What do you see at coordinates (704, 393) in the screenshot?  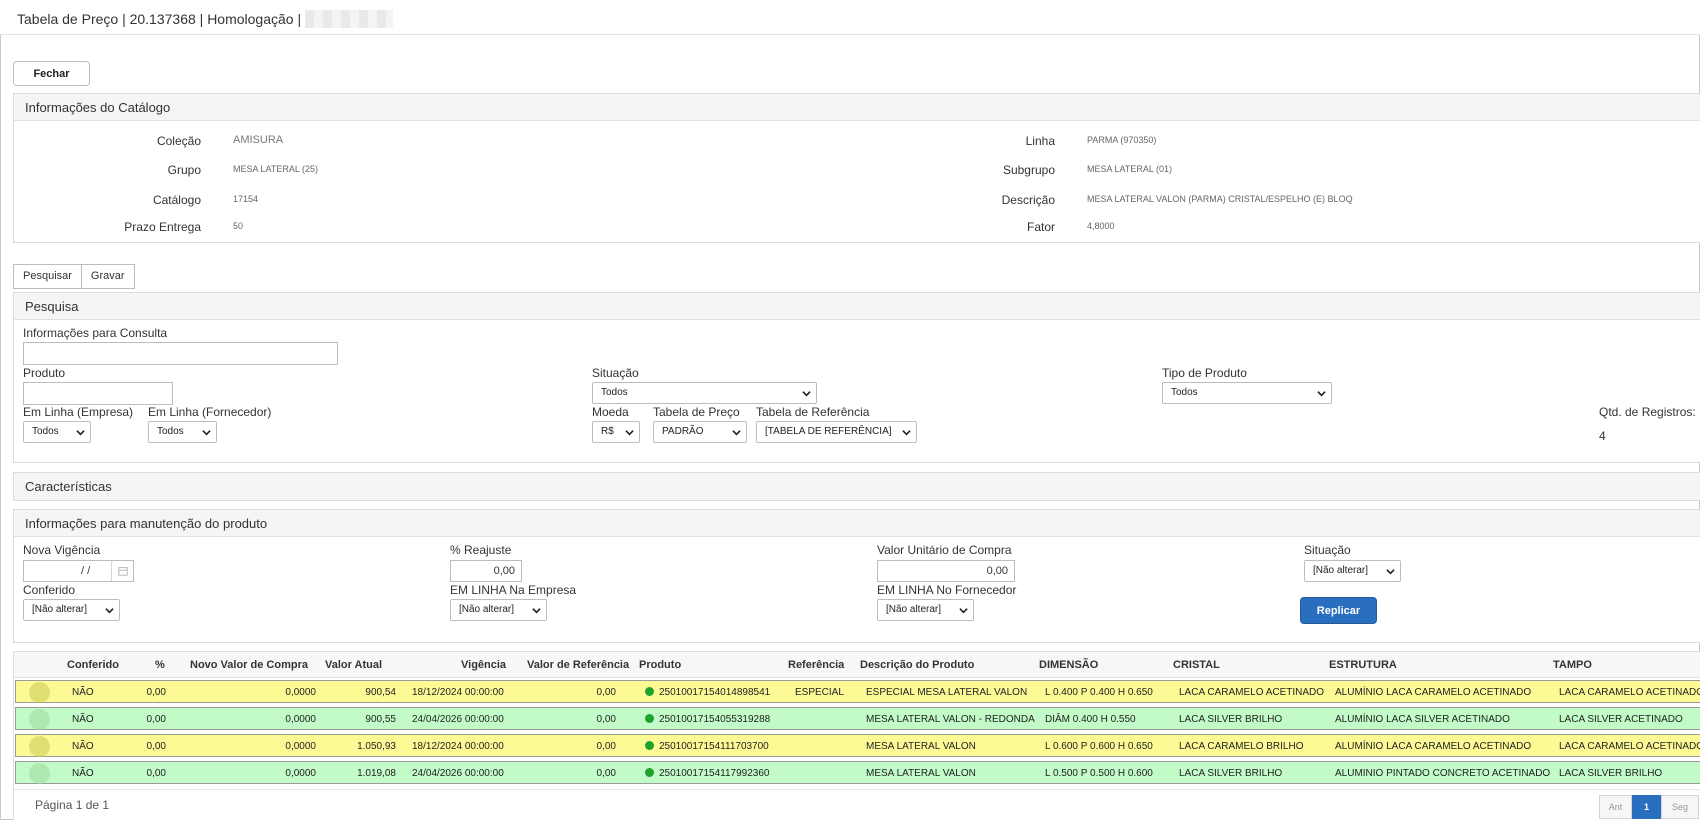 I see `situacao-select: Todos` at bounding box center [704, 393].